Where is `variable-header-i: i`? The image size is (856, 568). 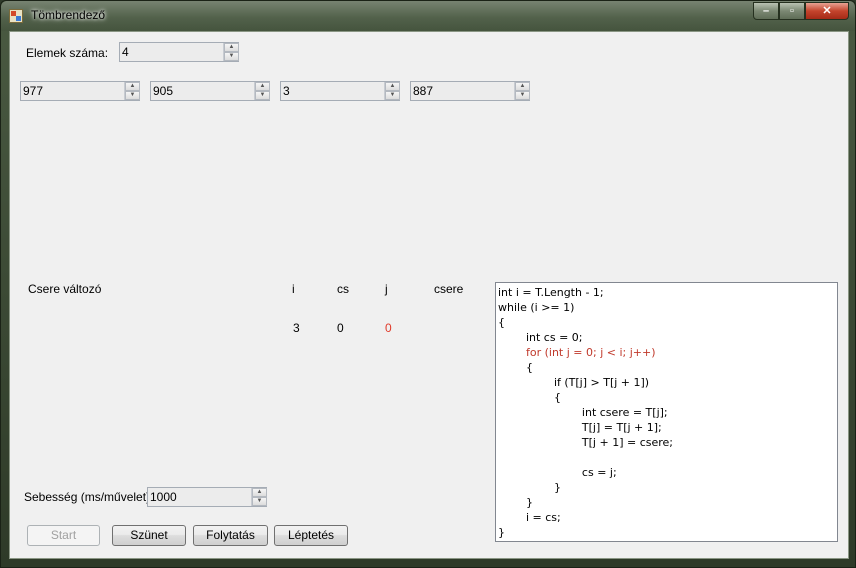 variable-header-i: i is located at coordinates (293, 289).